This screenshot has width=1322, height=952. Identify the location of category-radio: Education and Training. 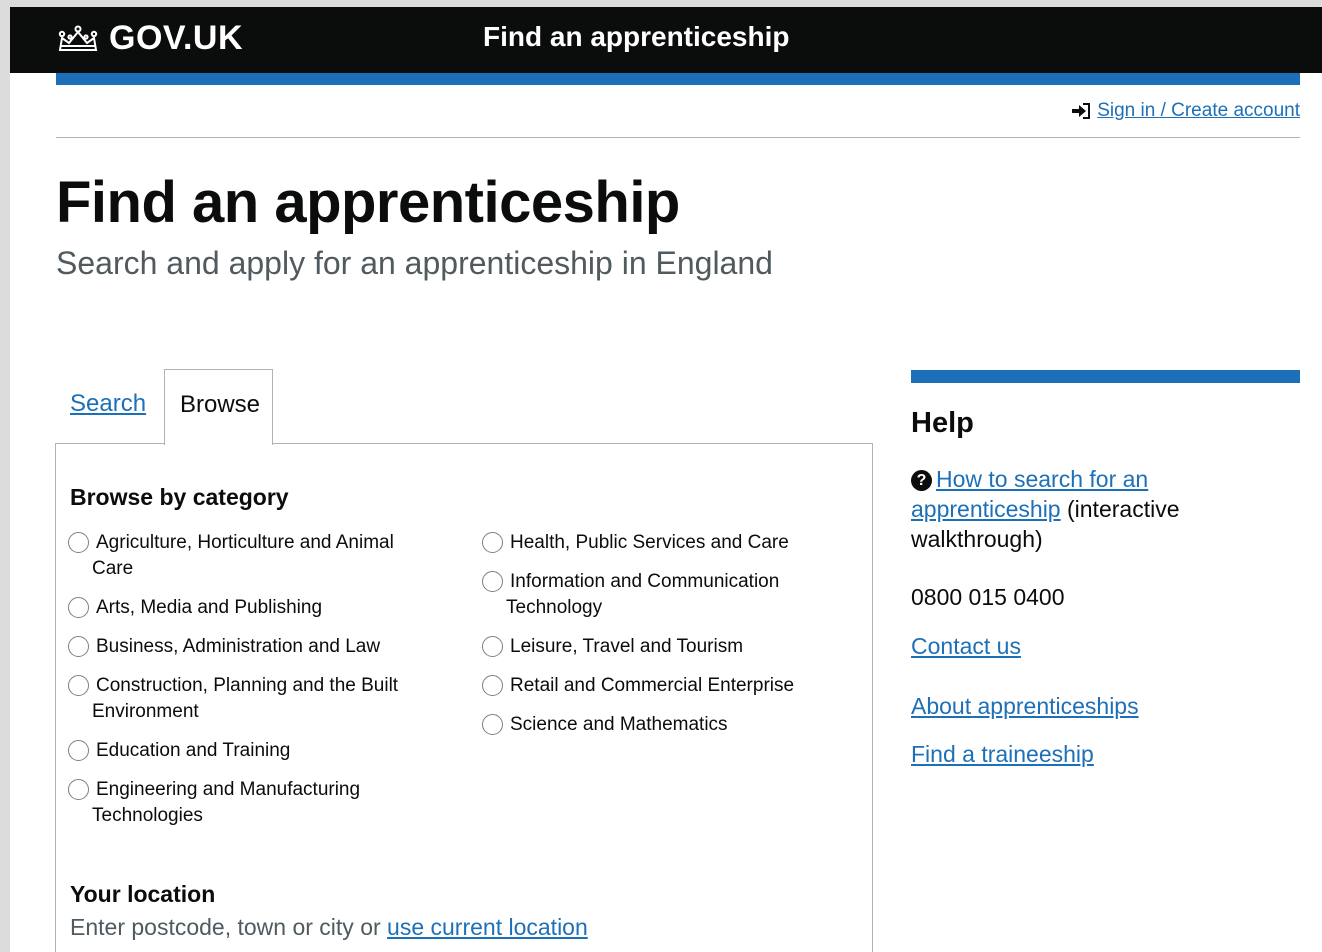
(258, 751).